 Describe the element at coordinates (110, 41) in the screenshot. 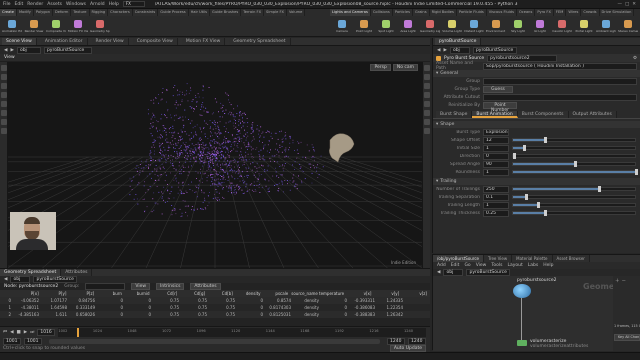

I see `tab-render-view: Render View` at that location.